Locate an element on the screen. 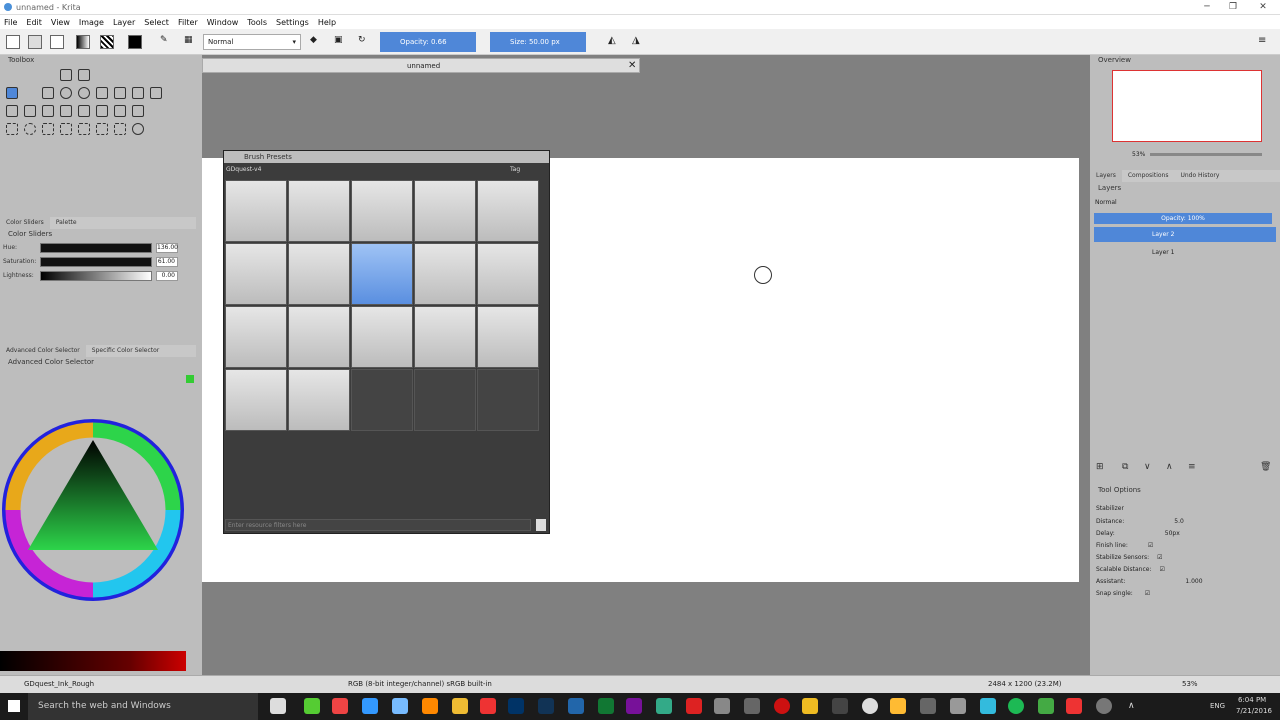 Image resolution: width=1280 pixels, height=720 pixels. pattern-icon is located at coordinates (107, 42).